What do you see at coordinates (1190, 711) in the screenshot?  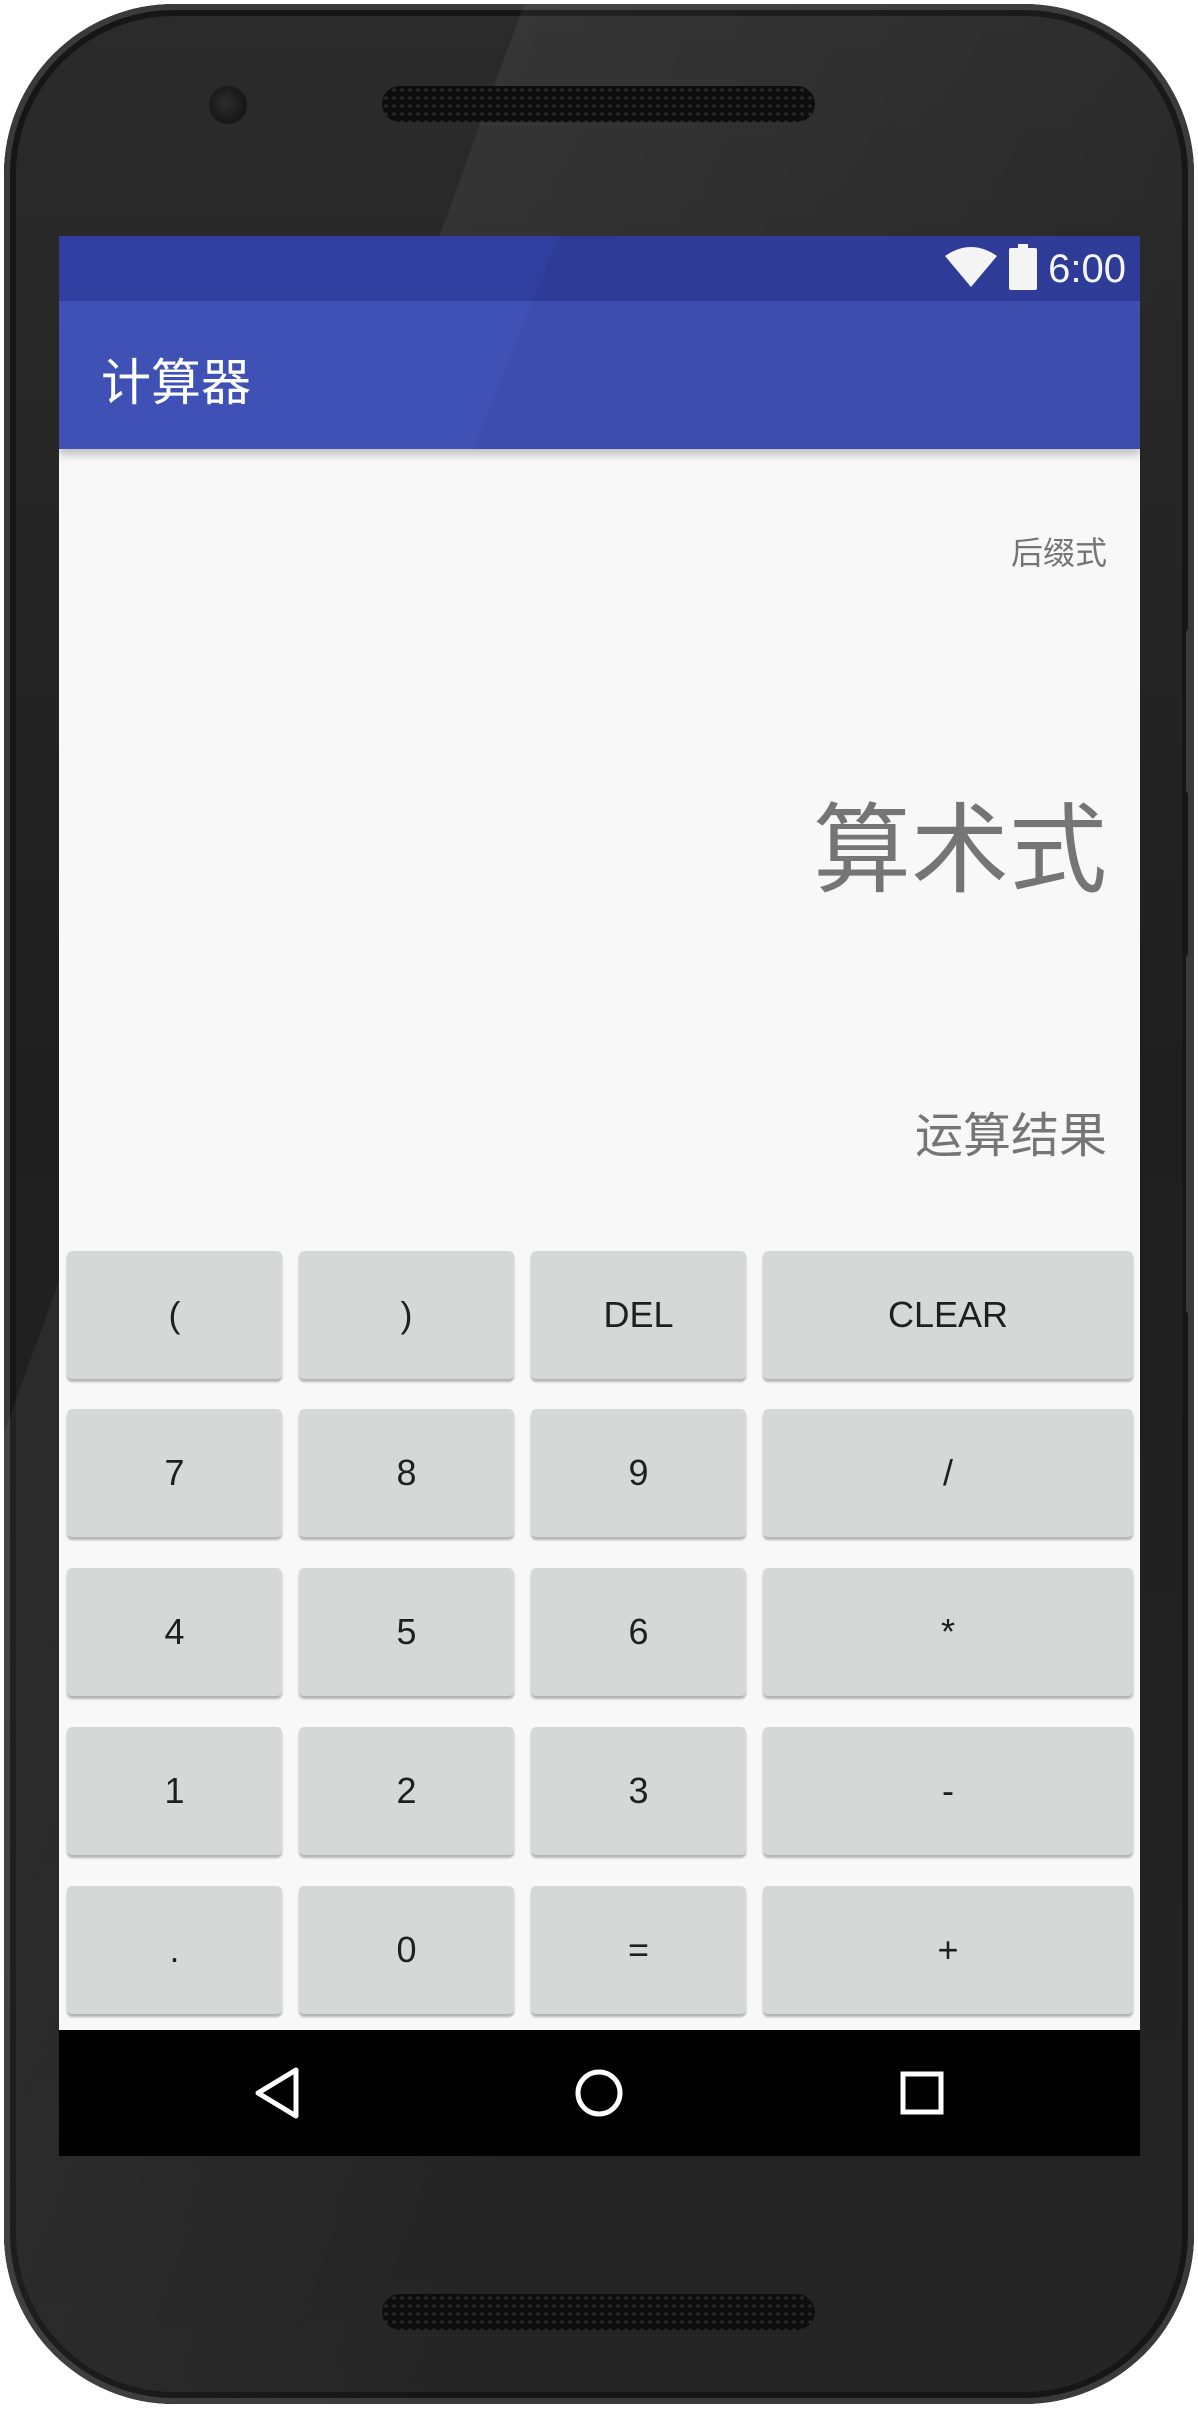 I see `power-button` at bounding box center [1190, 711].